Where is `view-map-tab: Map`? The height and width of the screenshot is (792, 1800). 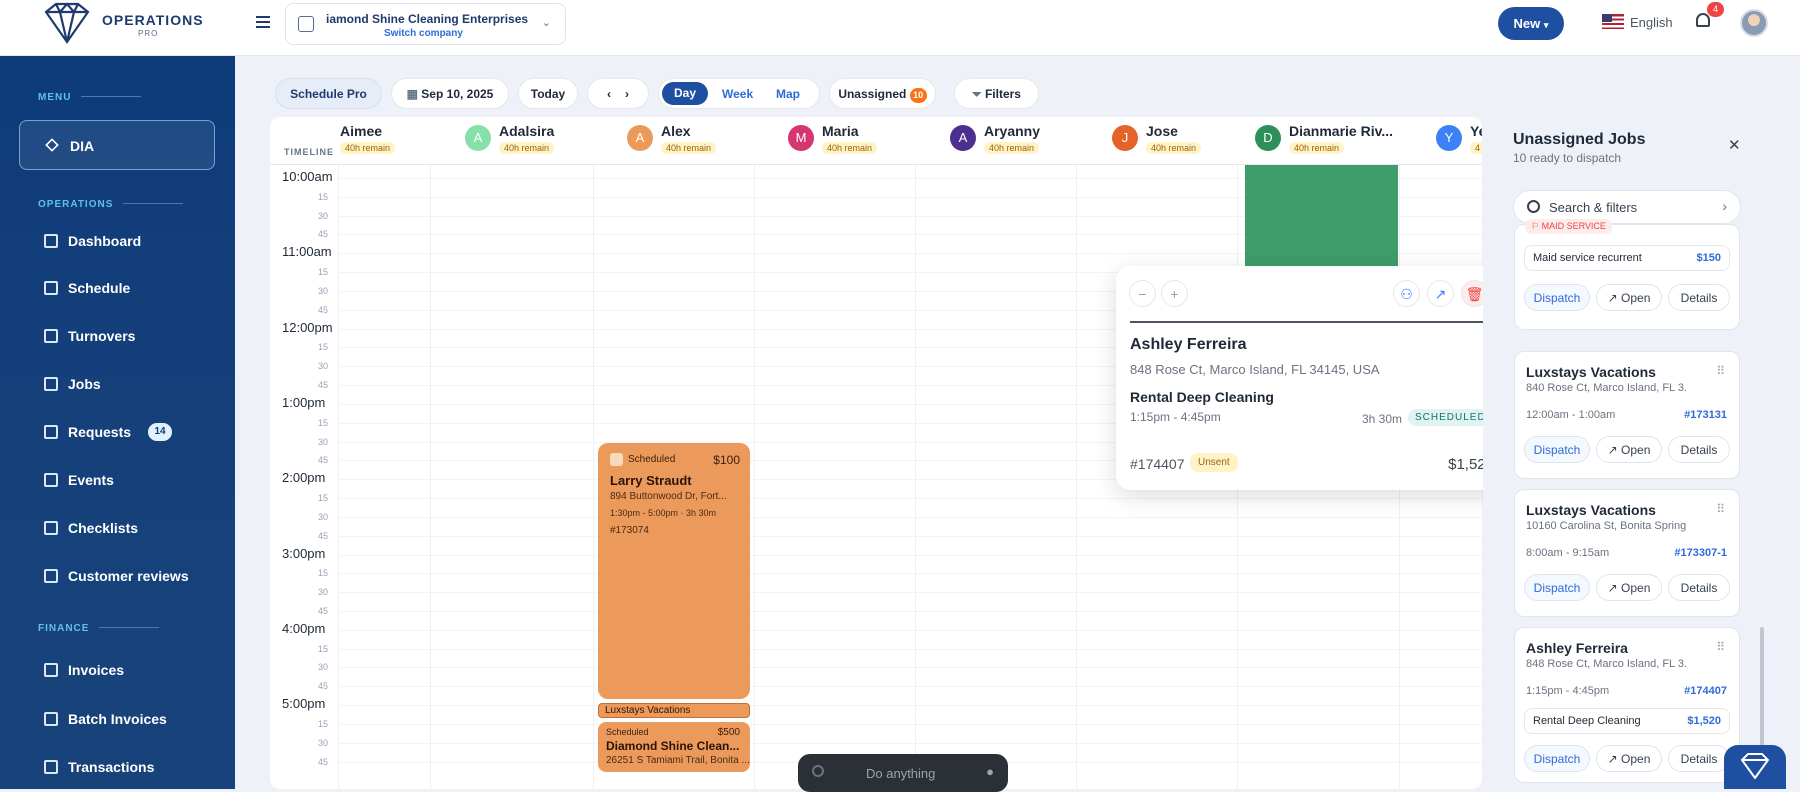
view-map-tab: Map is located at coordinates (788, 94).